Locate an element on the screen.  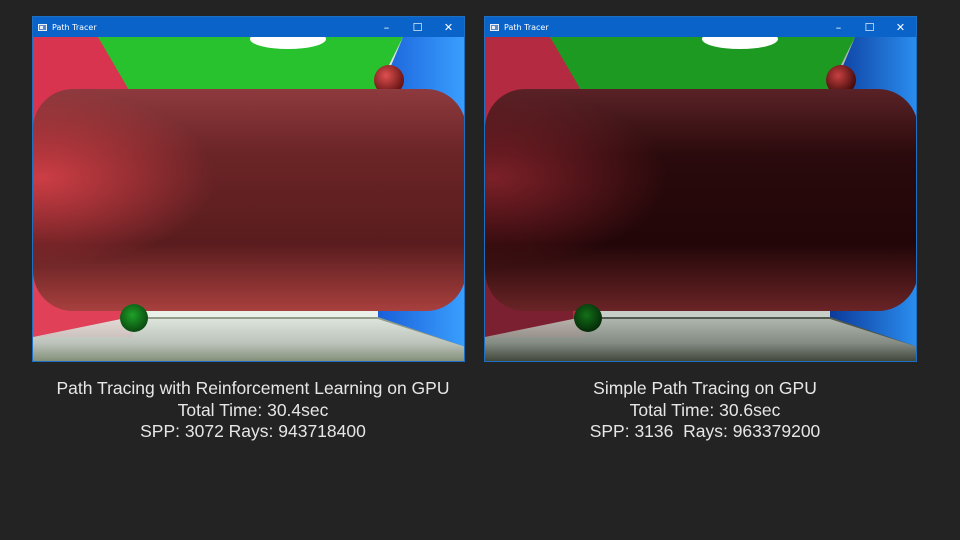
total-time-label: Total Time: 30.4sec is located at coordinates (253, 409).